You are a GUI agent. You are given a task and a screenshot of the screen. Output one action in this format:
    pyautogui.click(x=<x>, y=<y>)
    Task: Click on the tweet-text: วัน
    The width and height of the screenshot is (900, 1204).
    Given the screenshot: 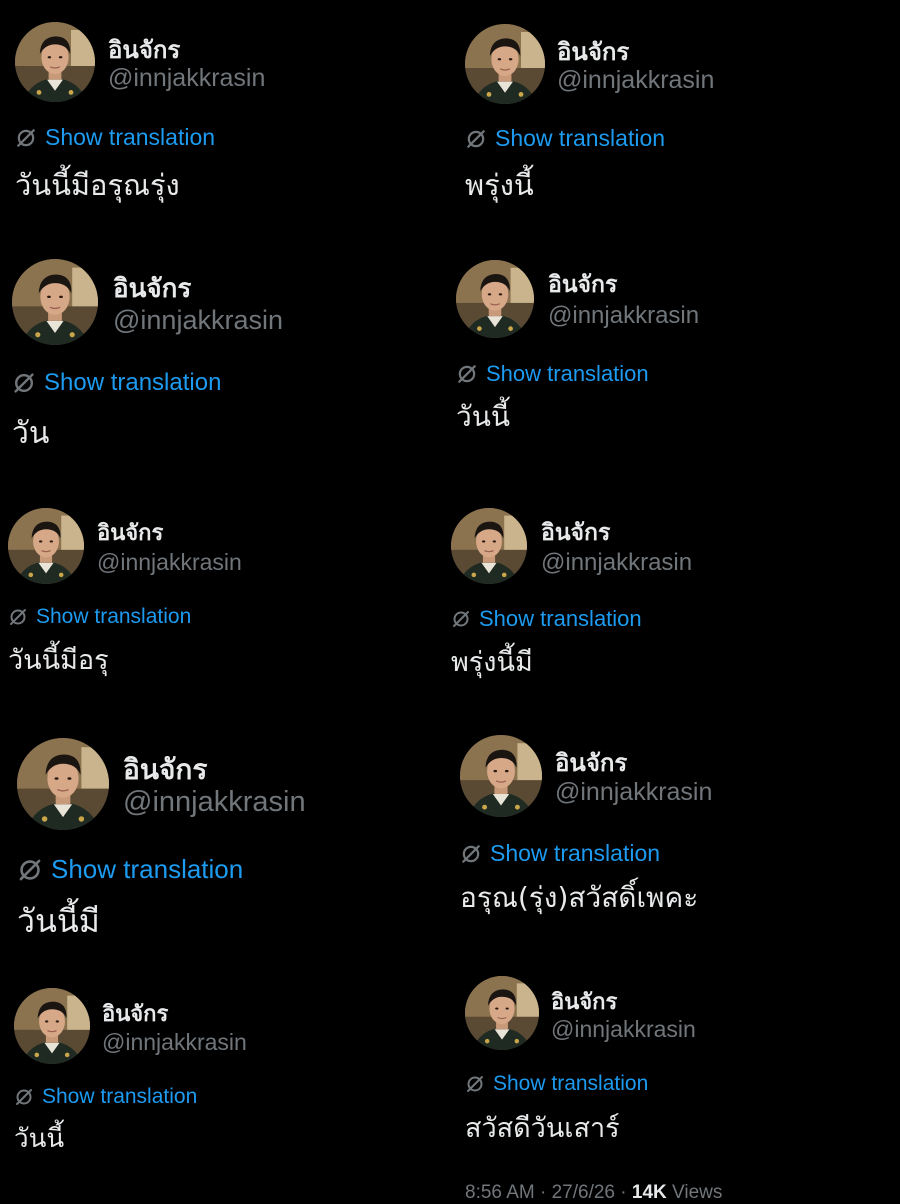 What is the action you would take?
    pyautogui.click(x=31, y=433)
    